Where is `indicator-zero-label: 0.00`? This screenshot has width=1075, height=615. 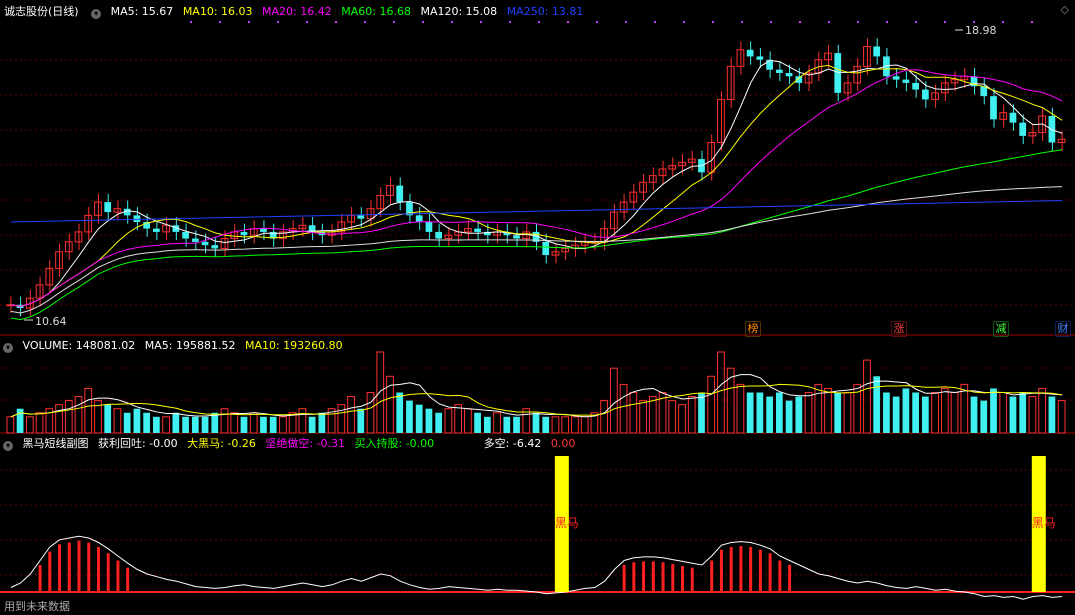
indicator-zero-label: 0.00 is located at coordinates (563, 443).